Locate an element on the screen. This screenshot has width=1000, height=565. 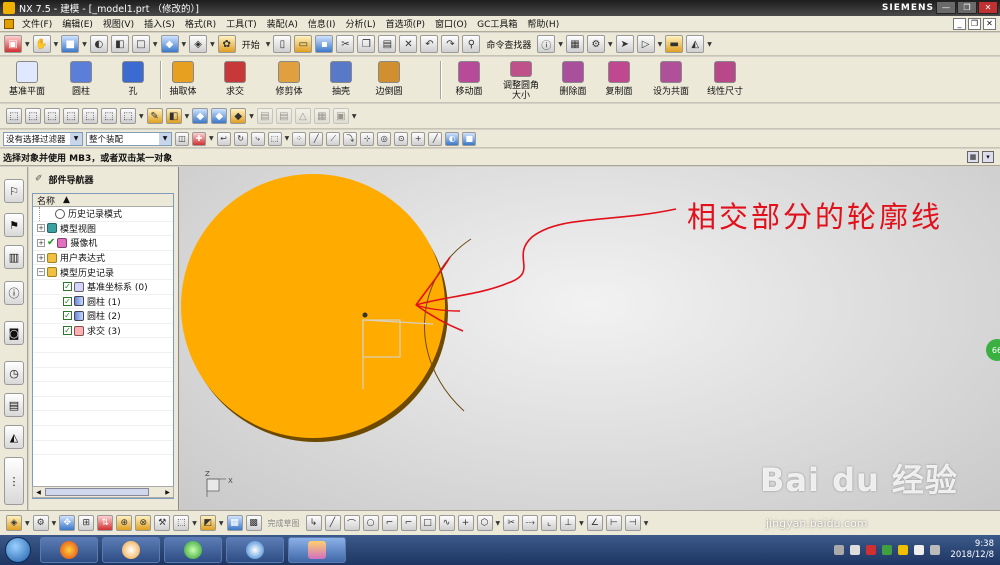
circle-snap-icon: ◎ is located at coordinates (384, 138).